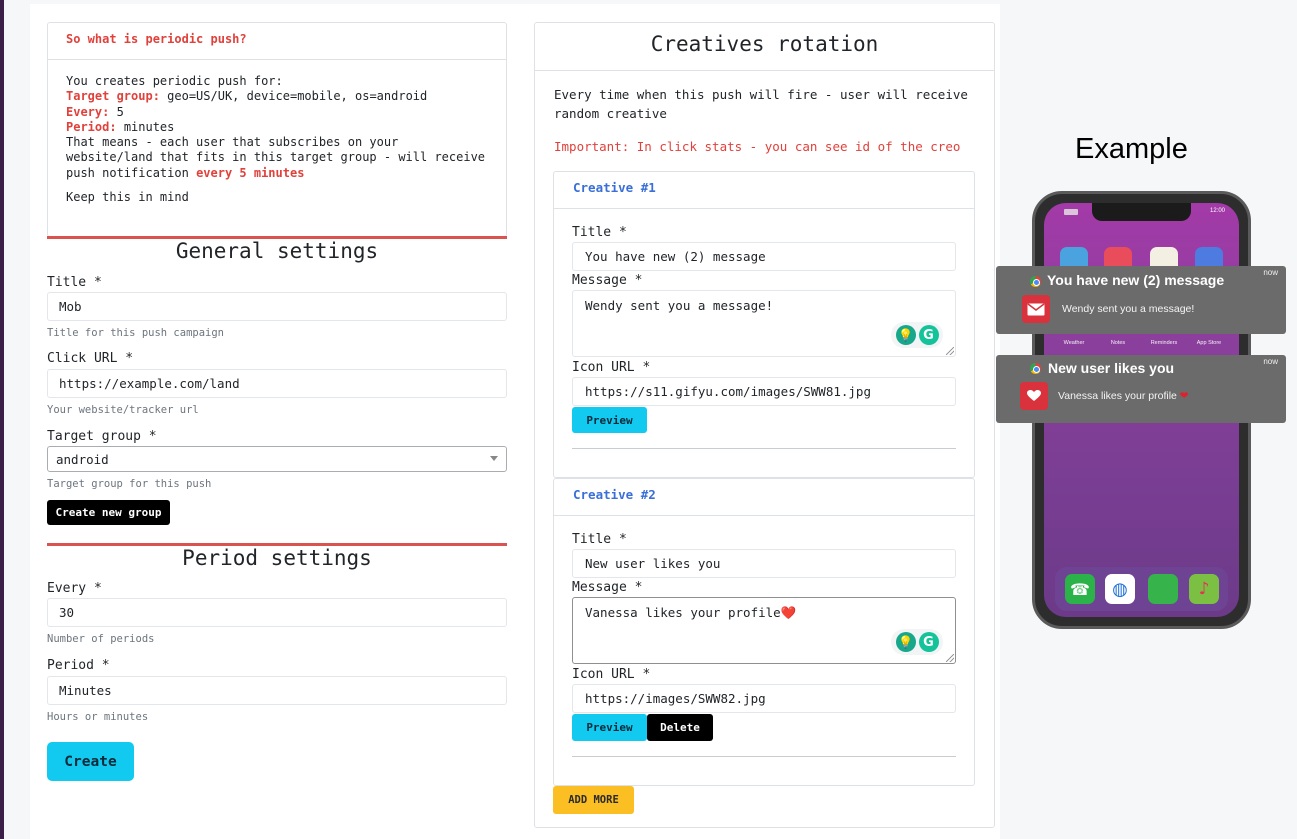 The height and width of the screenshot is (839, 1297). What do you see at coordinates (277, 459) in the screenshot?
I see `target-group-select: android` at bounding box center [277, 459].